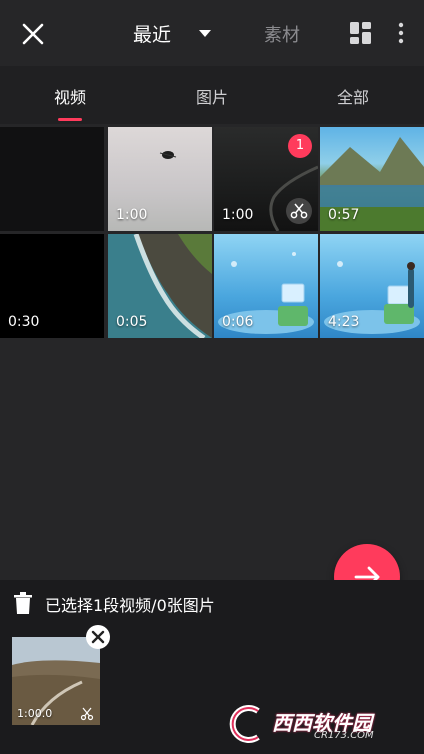  Describe the element at coordinates (160, 286) in the screenshot. I see `video-thumbnail: 0:05` at that location.